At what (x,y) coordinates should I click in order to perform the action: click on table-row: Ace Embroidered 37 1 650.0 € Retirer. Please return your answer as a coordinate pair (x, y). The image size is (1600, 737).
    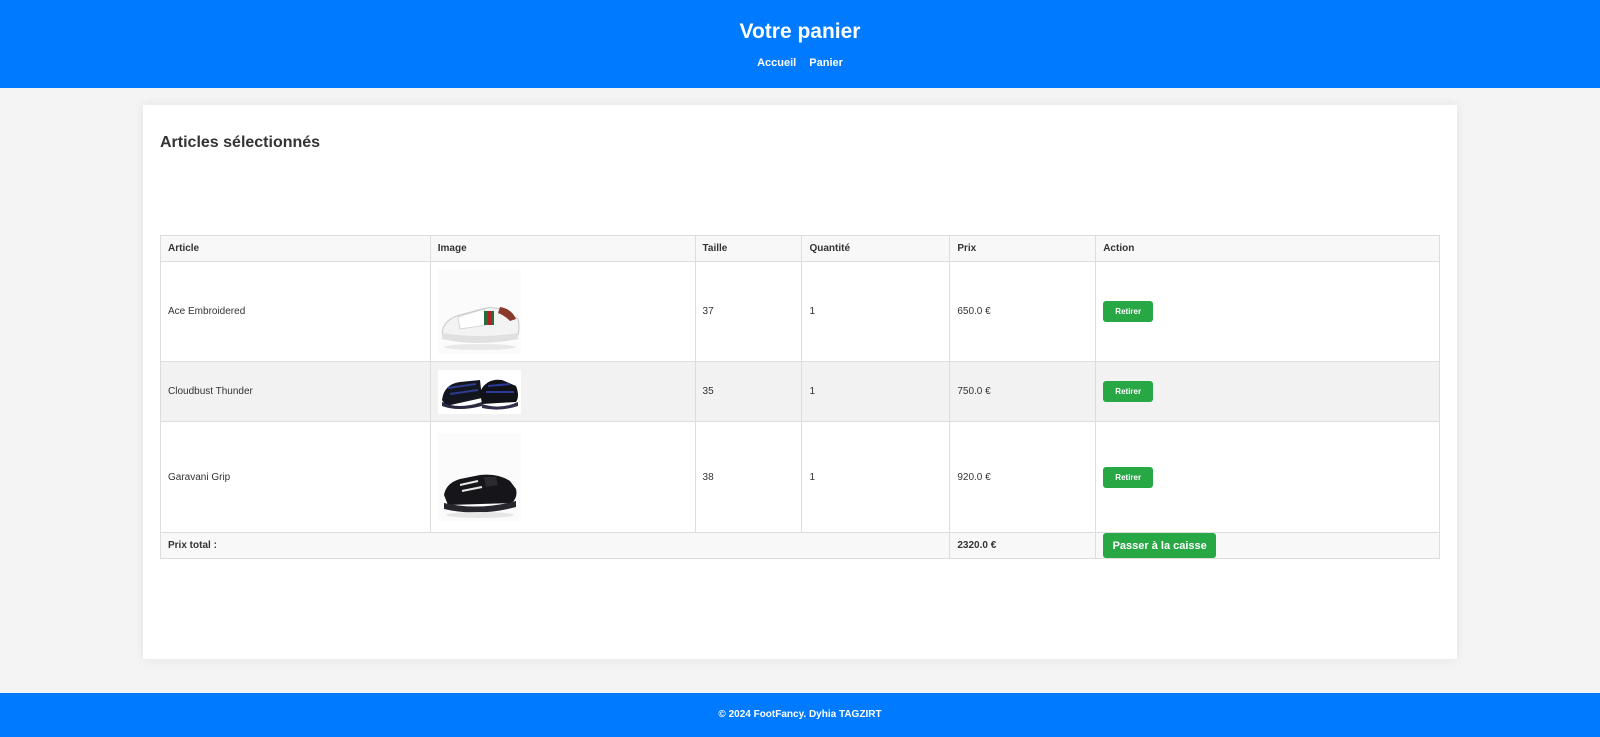
    Looking at the image, I should click on (800, 311).